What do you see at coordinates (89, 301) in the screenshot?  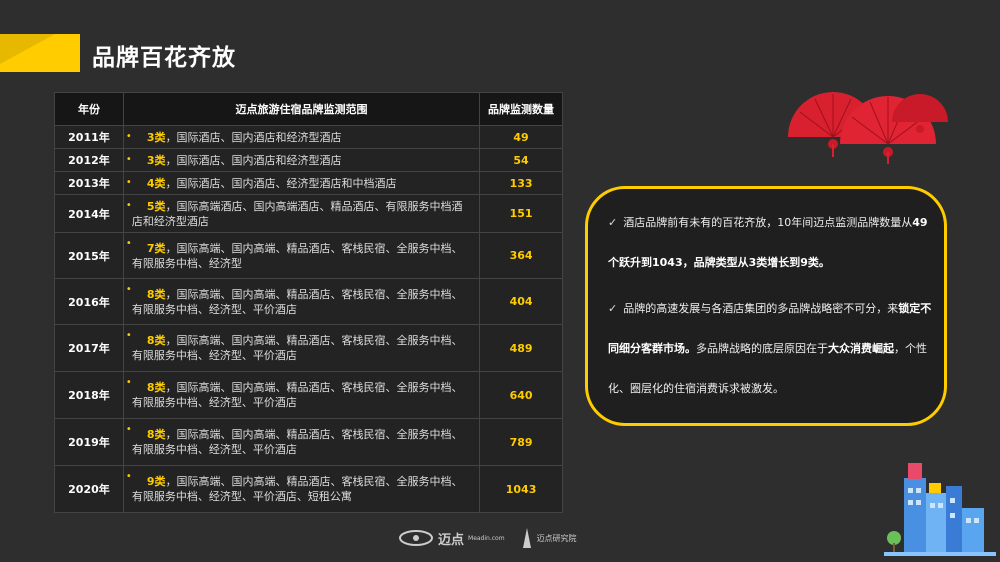 I see `year-cell: 2016年` at bounding box center [89, 301].